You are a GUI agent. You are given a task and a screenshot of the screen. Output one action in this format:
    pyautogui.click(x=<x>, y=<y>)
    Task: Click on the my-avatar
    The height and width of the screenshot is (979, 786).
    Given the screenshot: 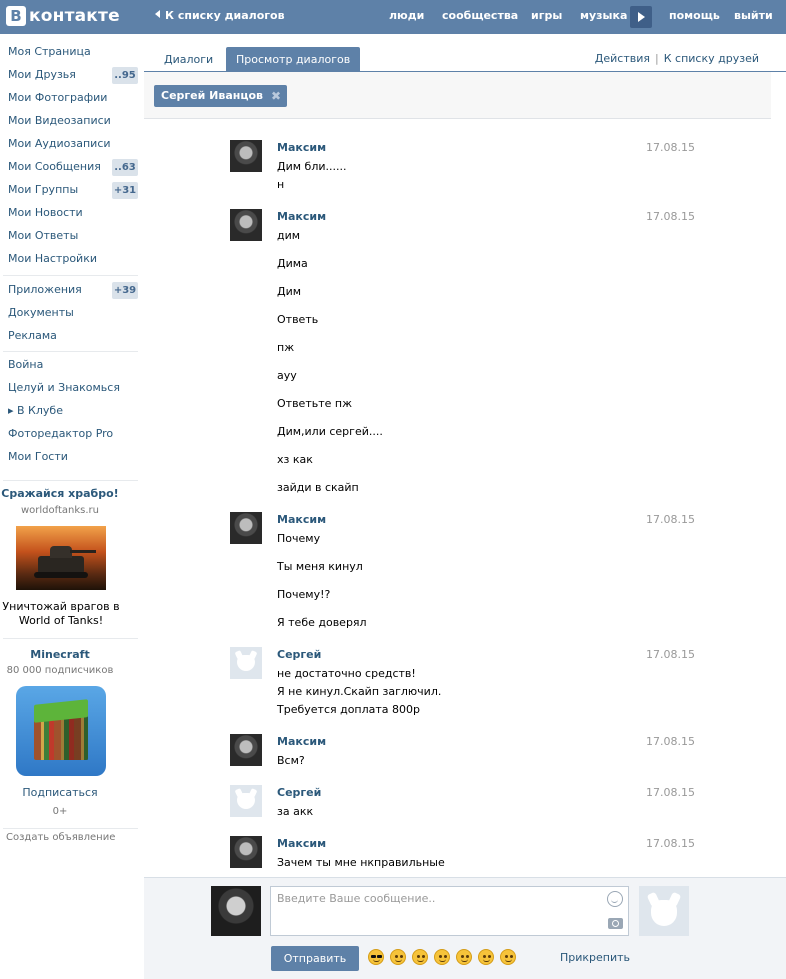 What is the action you would take?
    pyautogui.click(x=236, y=911)
    